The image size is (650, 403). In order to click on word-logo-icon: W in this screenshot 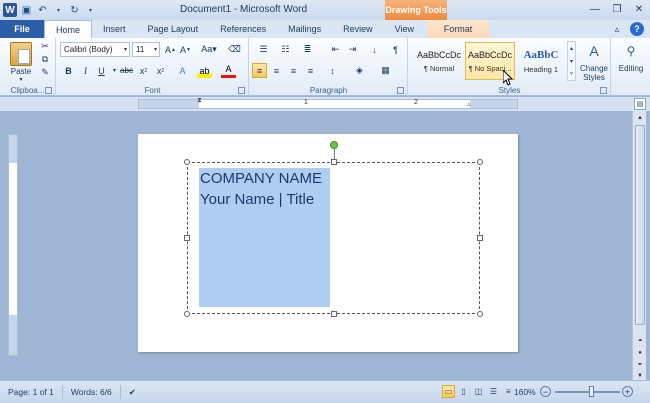, I will do `click(10, 10)`.